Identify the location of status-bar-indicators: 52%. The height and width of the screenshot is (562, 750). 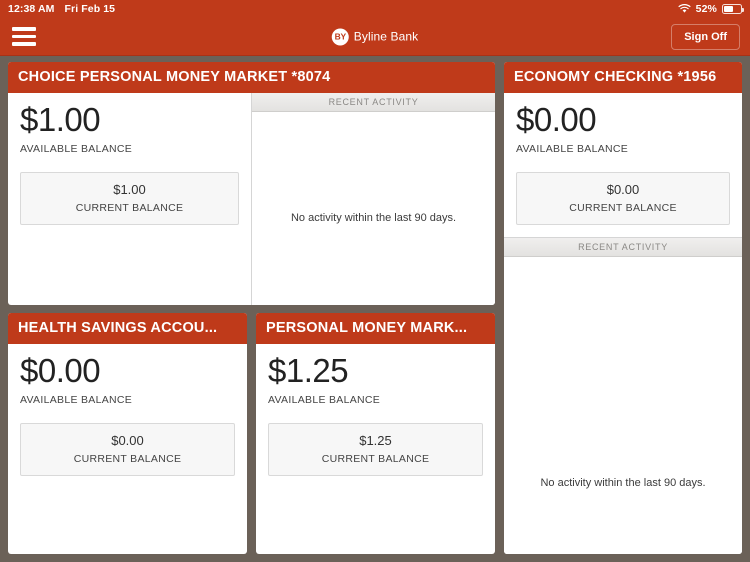
(711, 9).